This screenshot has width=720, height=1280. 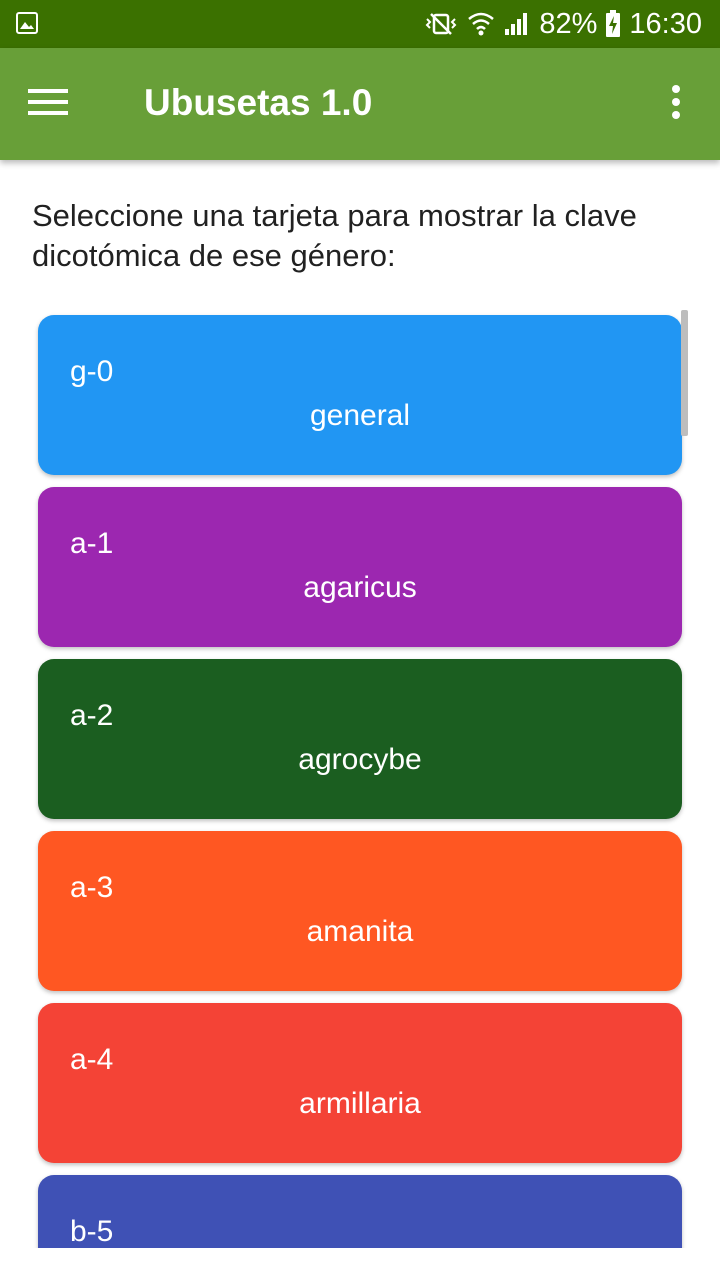 I want to click on battery-charging-icon, so click(x=613, y=24).